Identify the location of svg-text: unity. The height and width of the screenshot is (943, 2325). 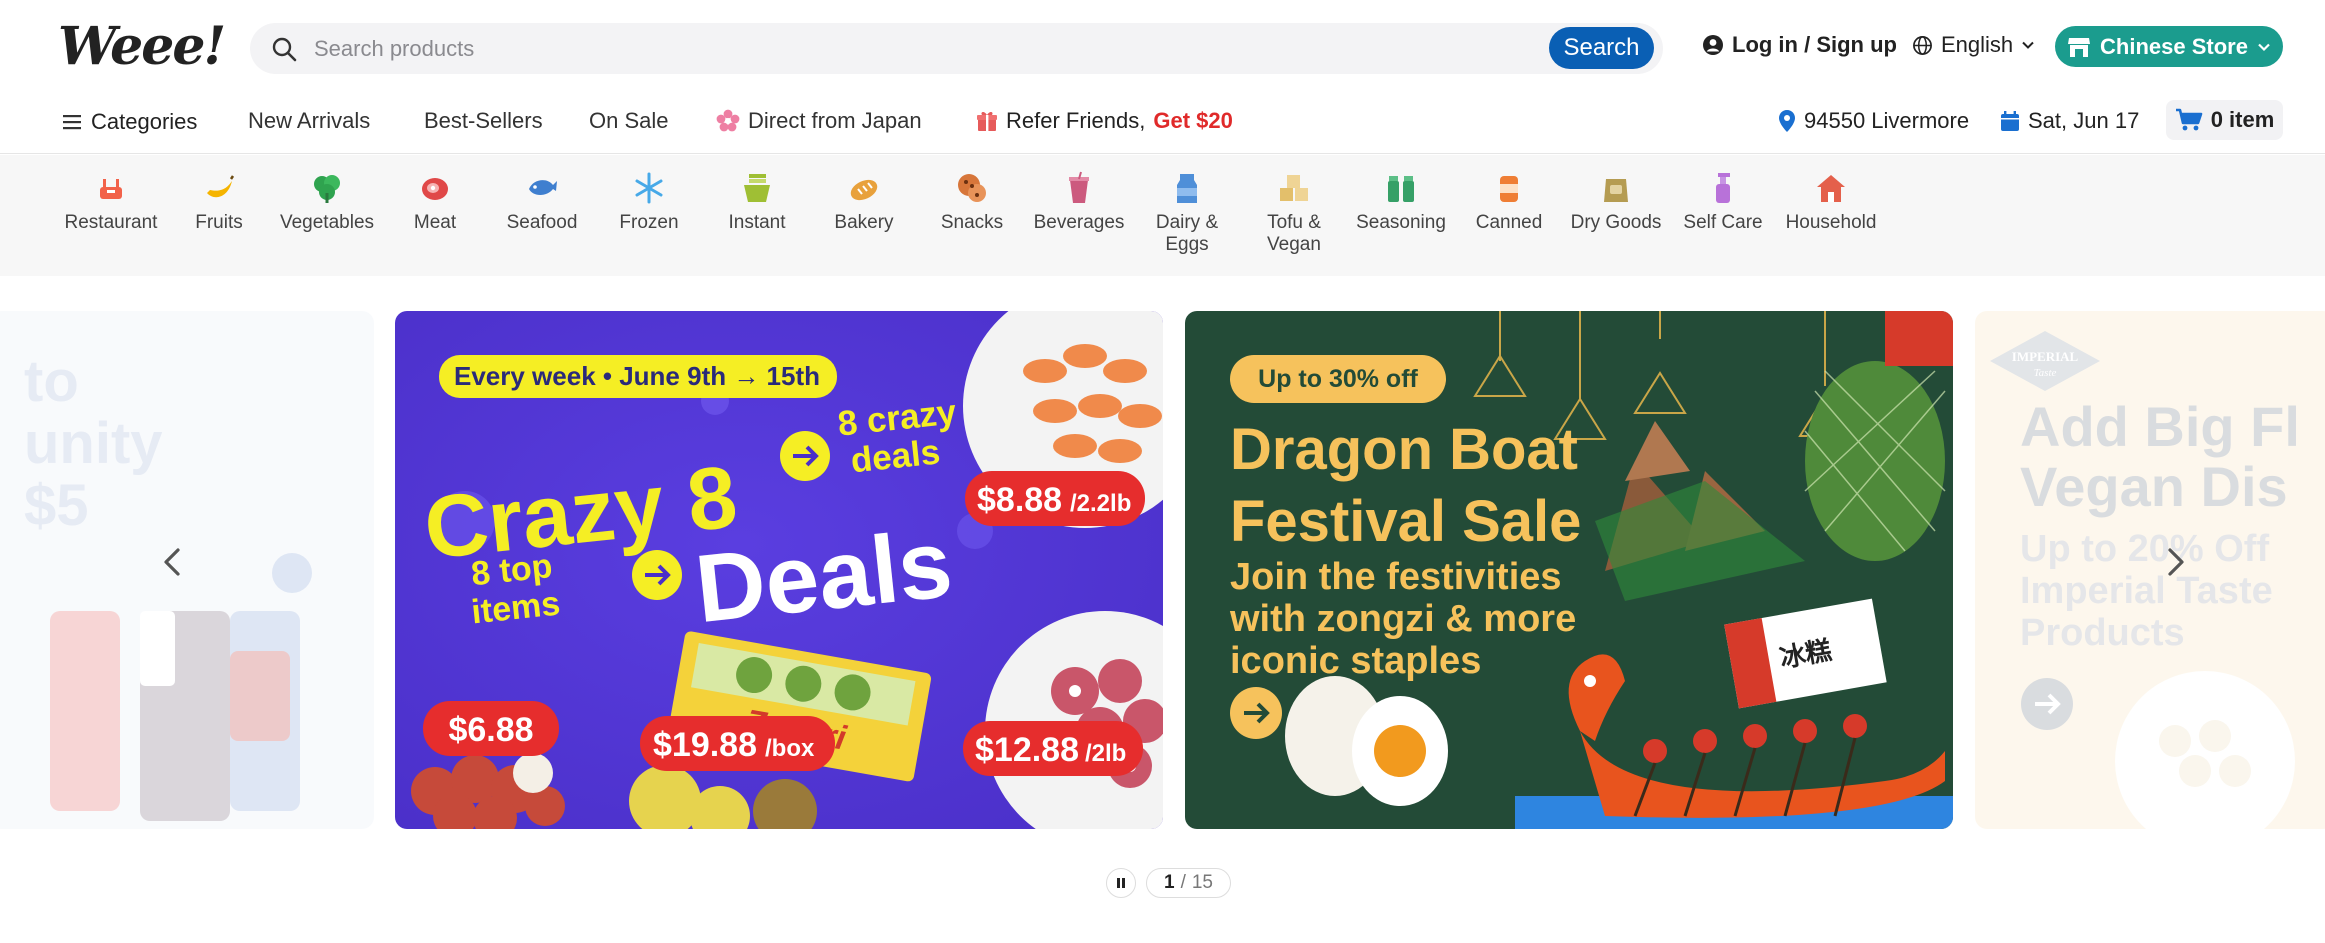
(93, 443).